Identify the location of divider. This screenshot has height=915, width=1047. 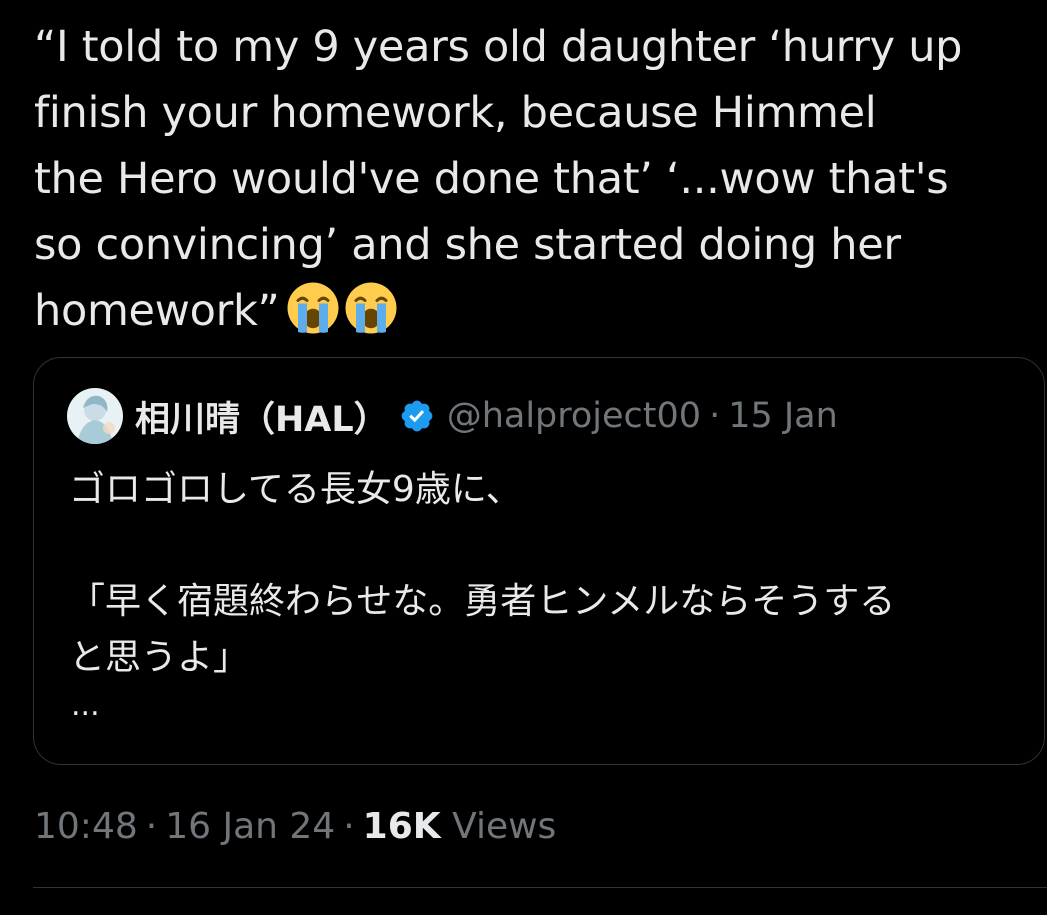
(540, 887).